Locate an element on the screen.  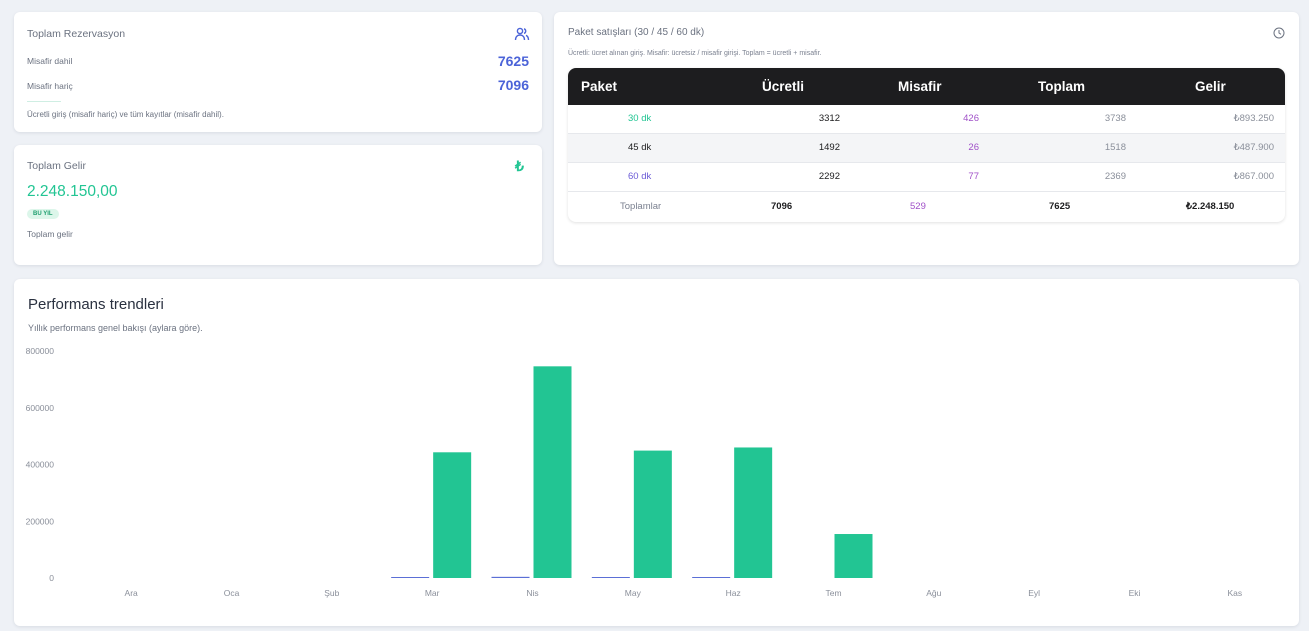
header-guest: Misafir is located at coordinates (920, 86).